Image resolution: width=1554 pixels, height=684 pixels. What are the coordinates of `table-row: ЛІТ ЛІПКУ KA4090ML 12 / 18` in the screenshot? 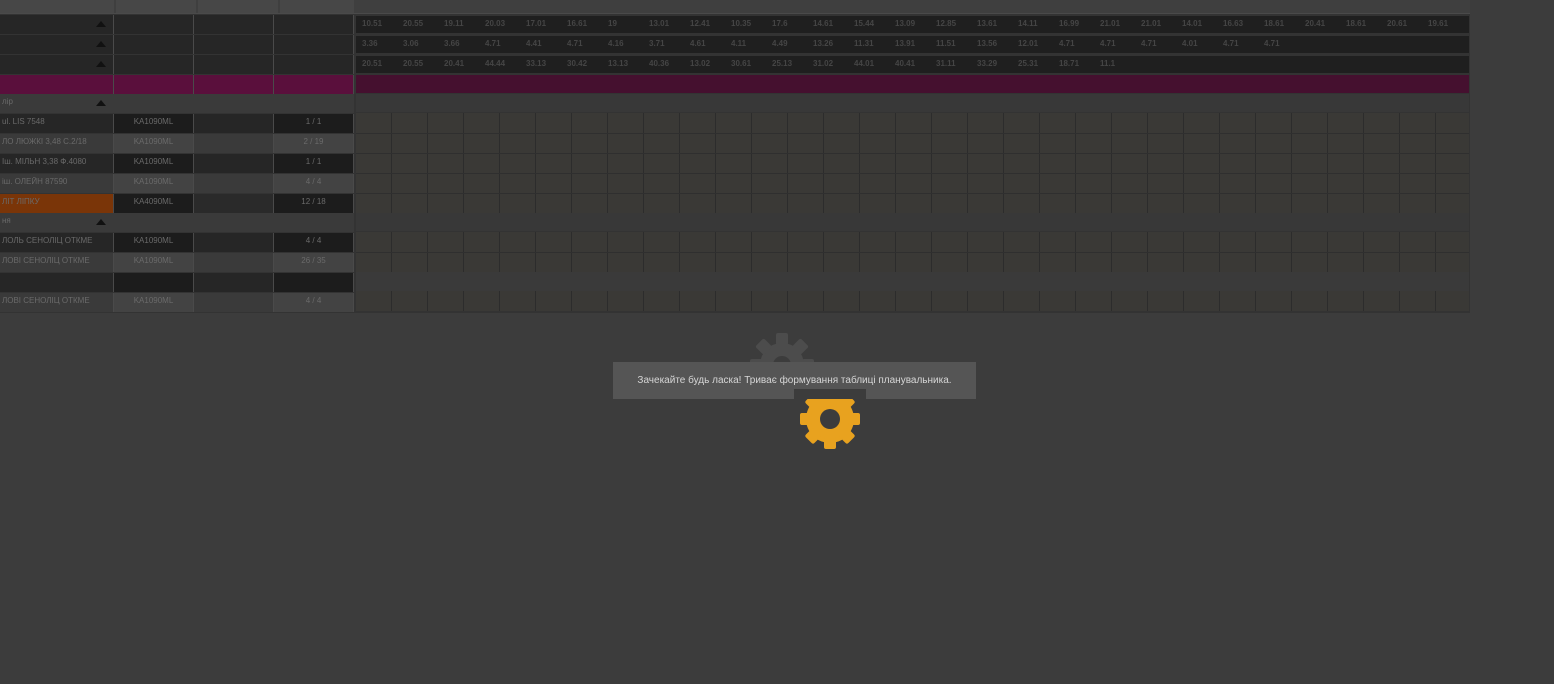 It's located at (177, 203).